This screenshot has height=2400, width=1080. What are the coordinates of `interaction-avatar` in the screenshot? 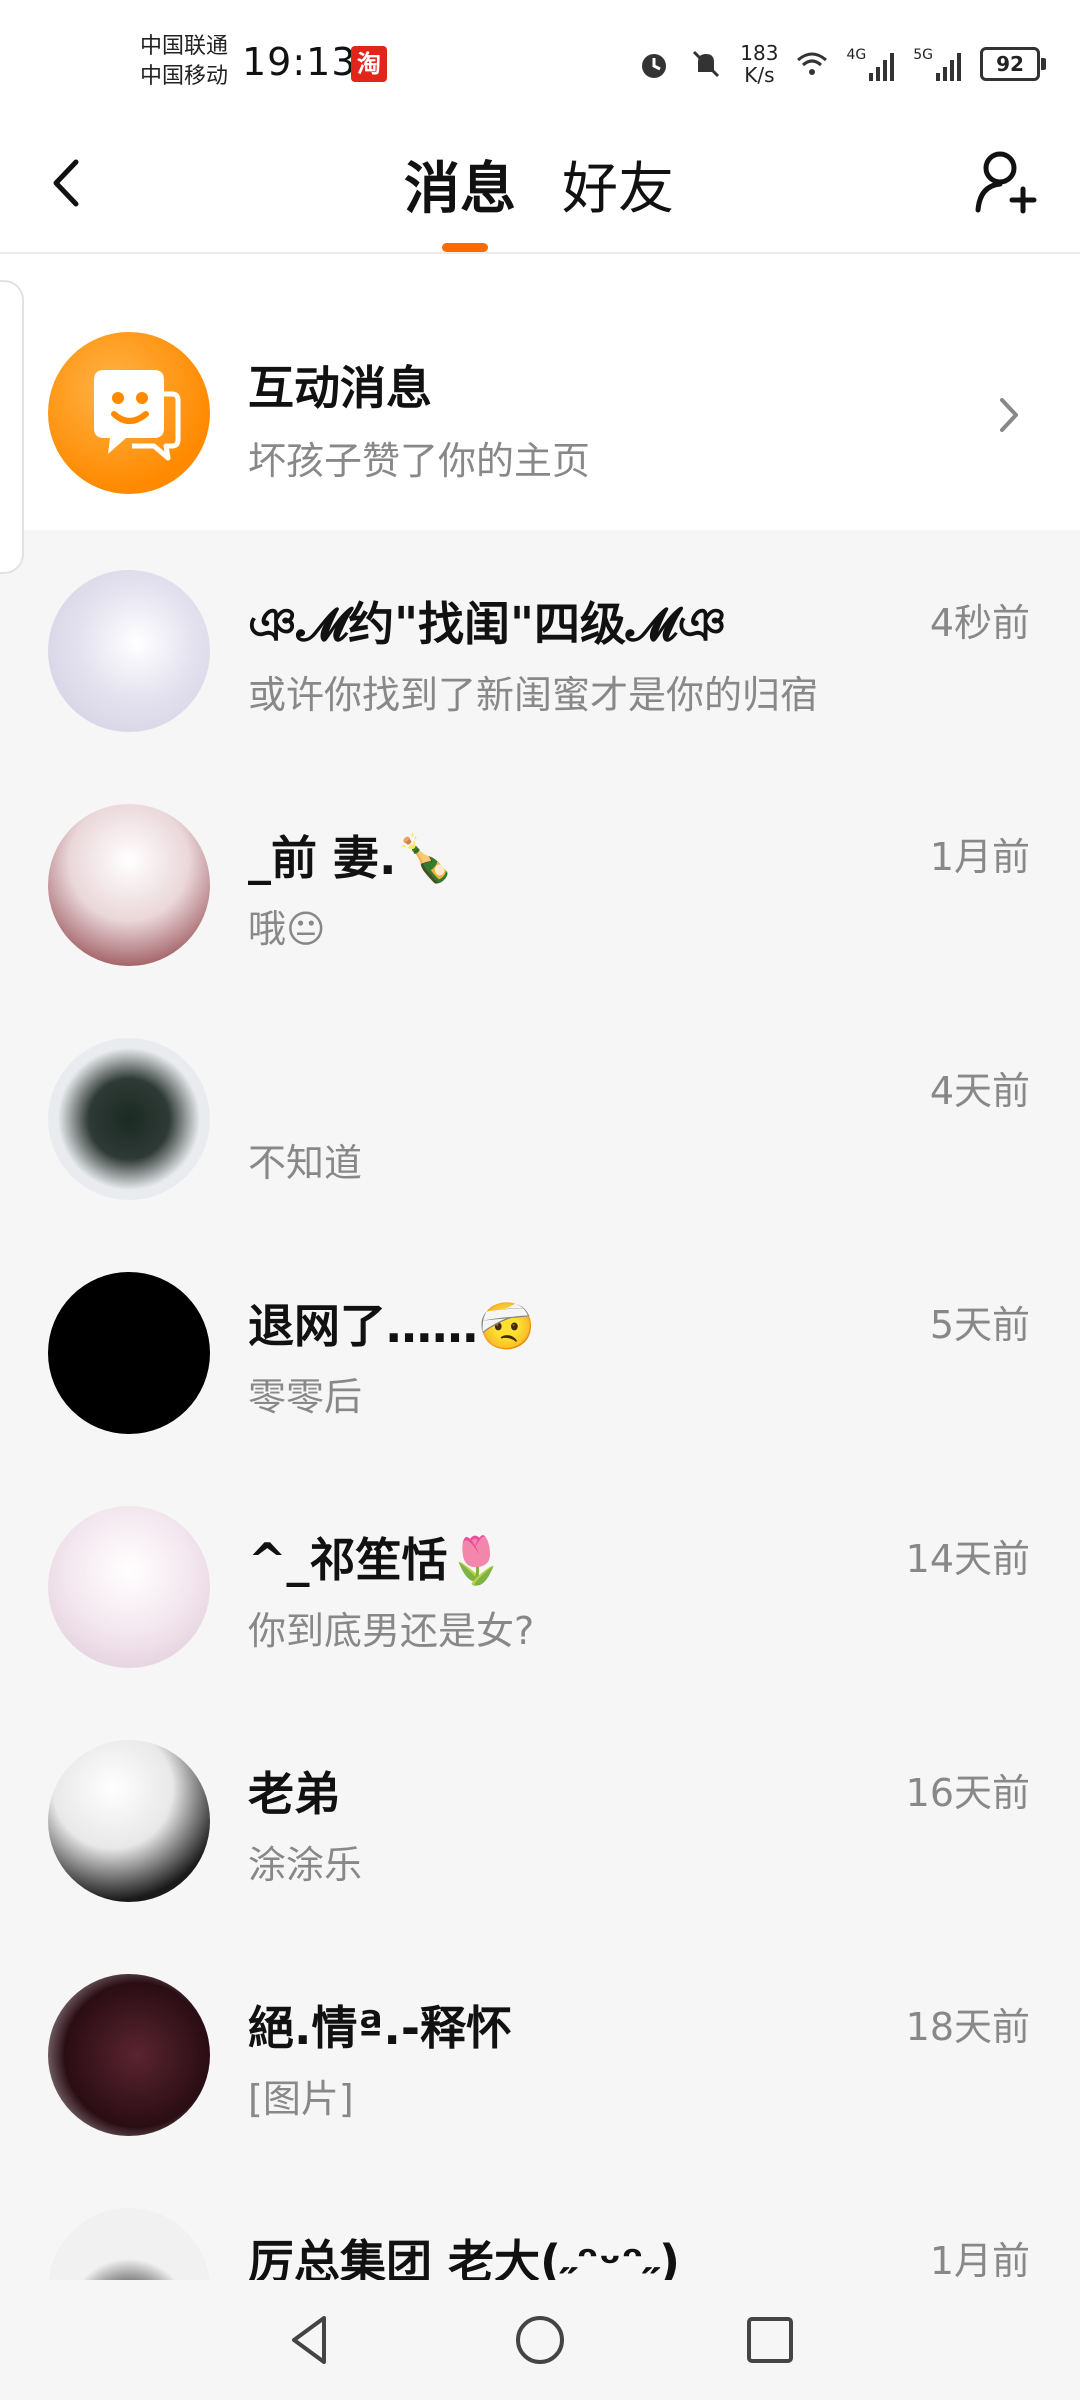 It's located at (129, 413).